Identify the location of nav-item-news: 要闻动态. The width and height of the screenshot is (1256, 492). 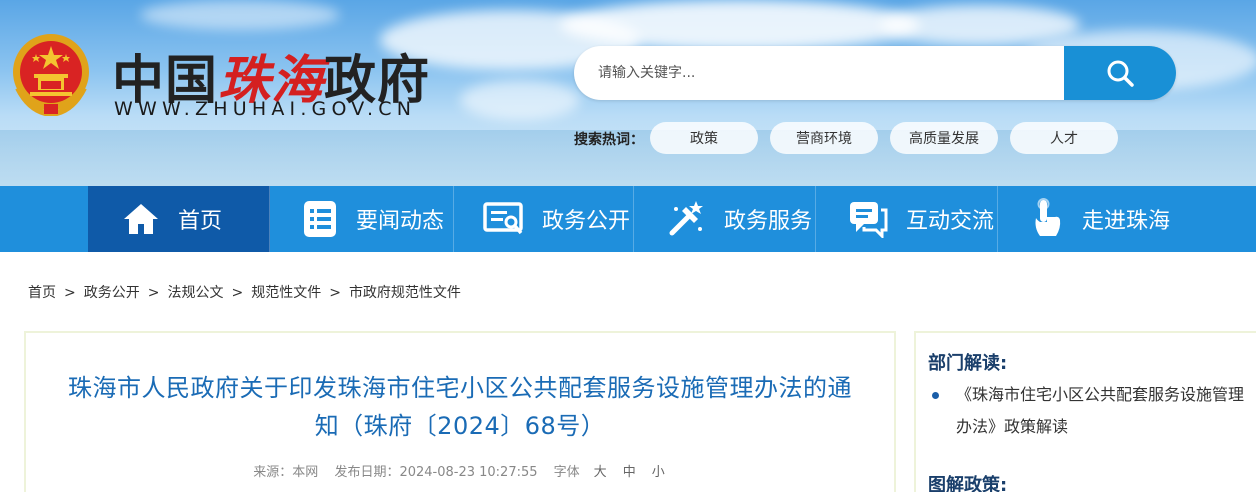
(362, 219).